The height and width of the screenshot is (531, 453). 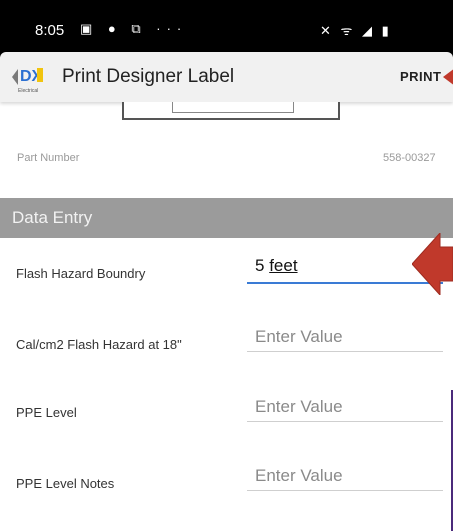 What do you see at coordinates (50, 30) in the screenshot?
I see `status-time: 8:05` at bounding box center [50, 30].